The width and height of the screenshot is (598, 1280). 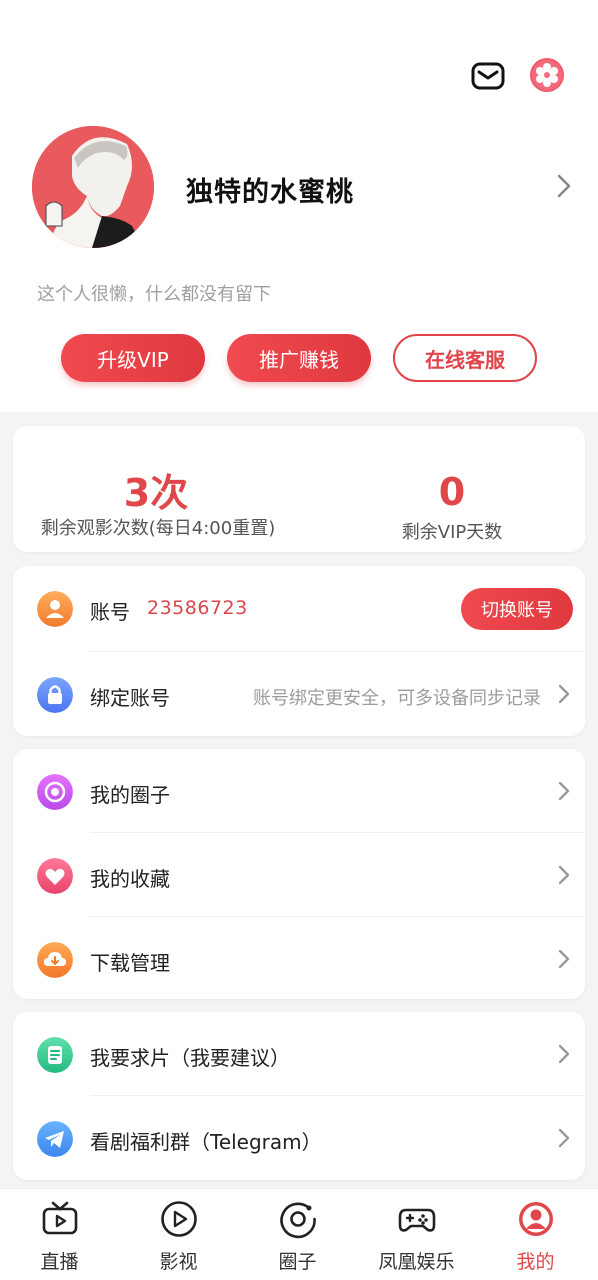 I want to click on telegram-icon, so click(x=55, y=1139).